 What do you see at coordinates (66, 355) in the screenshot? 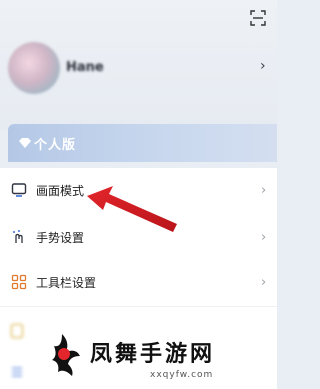
I see `phoenix-logo` at bounding box center [66, 355].